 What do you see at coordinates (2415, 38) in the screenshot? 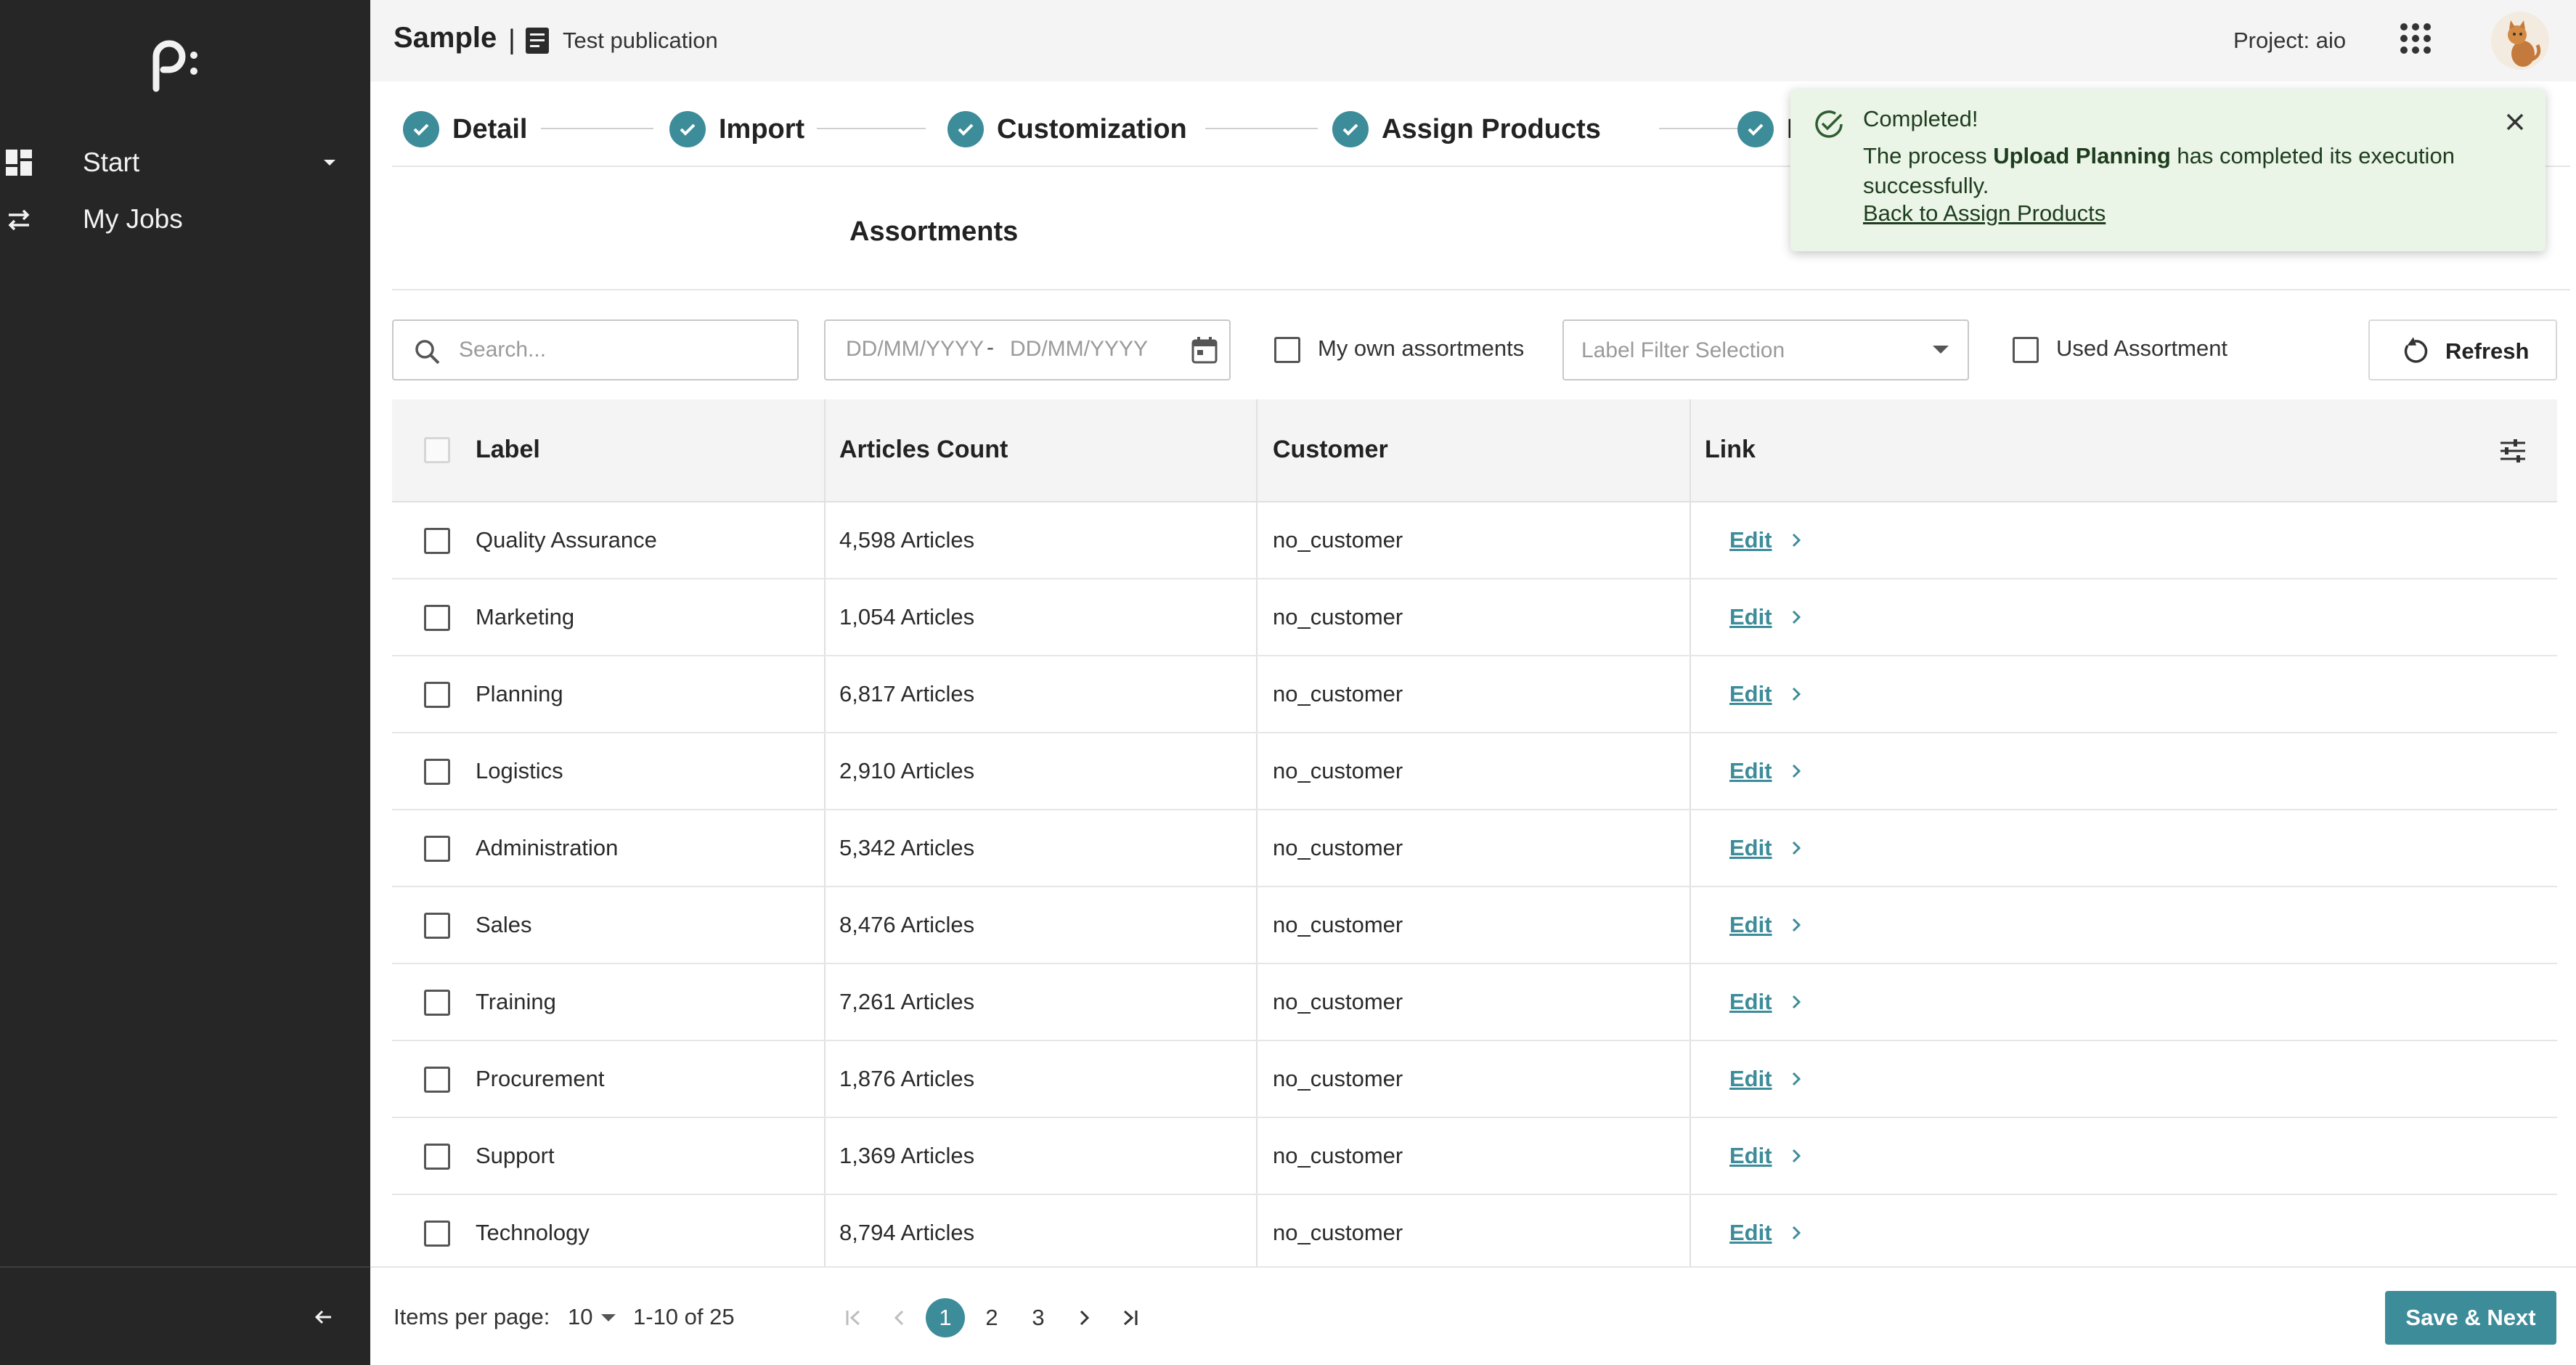
I see `apps-grid-icon` at bounding box center [2415, 38].